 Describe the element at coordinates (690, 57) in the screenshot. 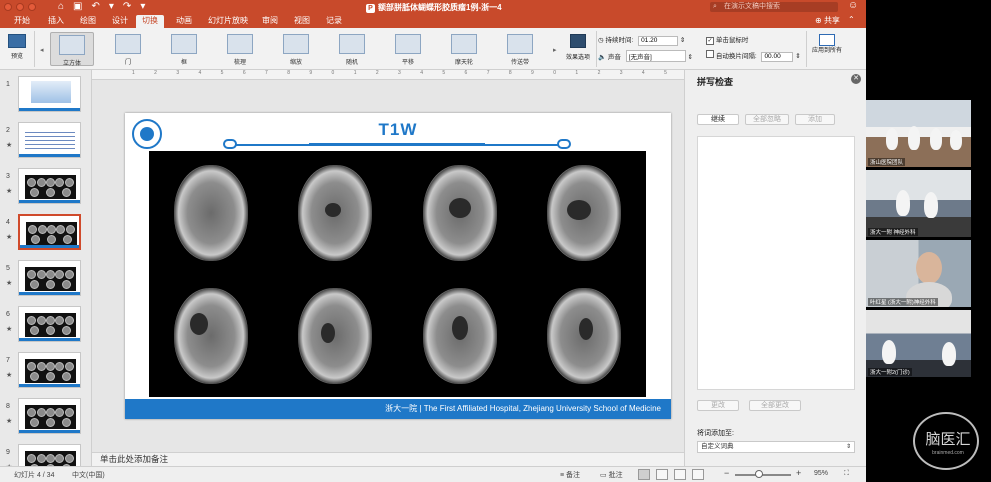

I see `sound-dropdown-icon: ⇕` at that location.